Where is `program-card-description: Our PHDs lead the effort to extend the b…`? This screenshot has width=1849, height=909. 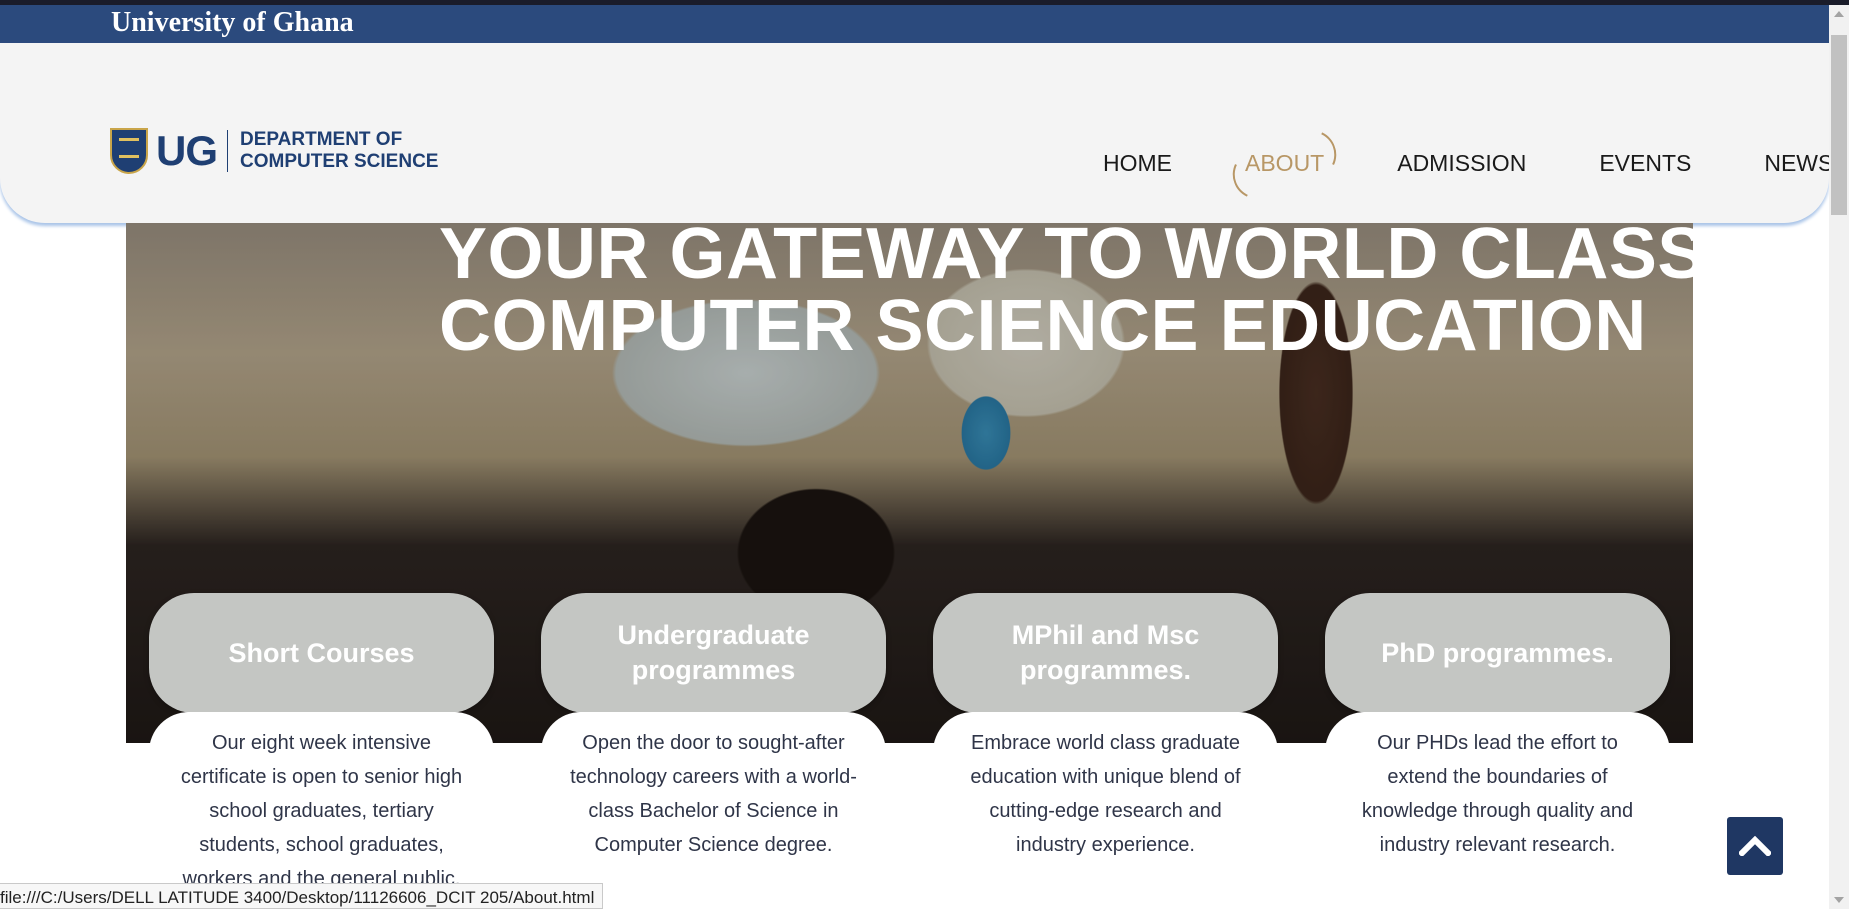
program-card-description: Our PHDs lead the effort to extend the b… is located at coordinates (1497, 810).